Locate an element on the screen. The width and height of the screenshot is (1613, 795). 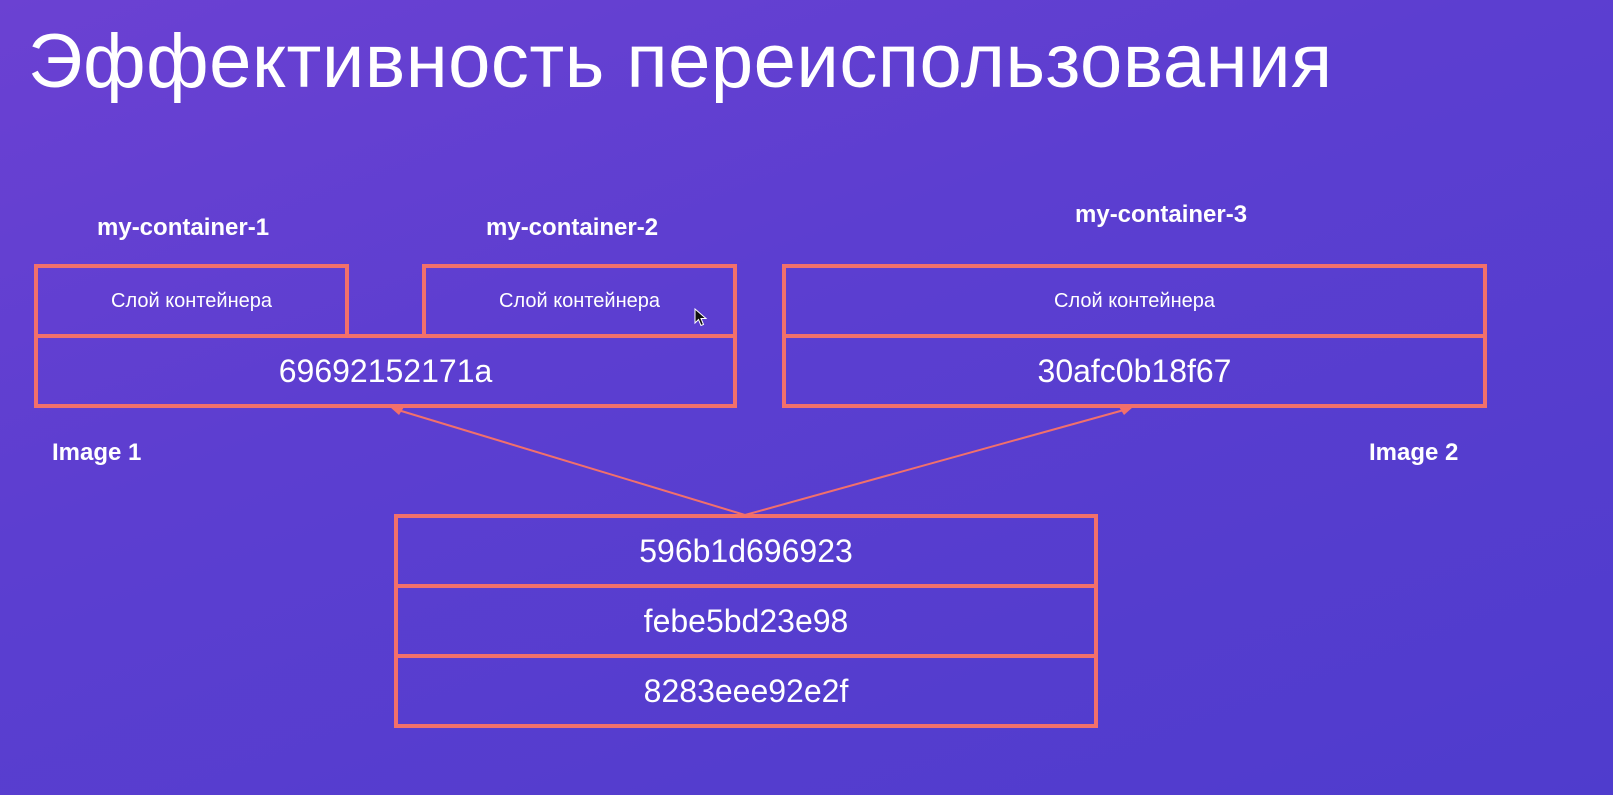
shared-layer-1: 596b1d696923 is located at coordinates (746, 551).